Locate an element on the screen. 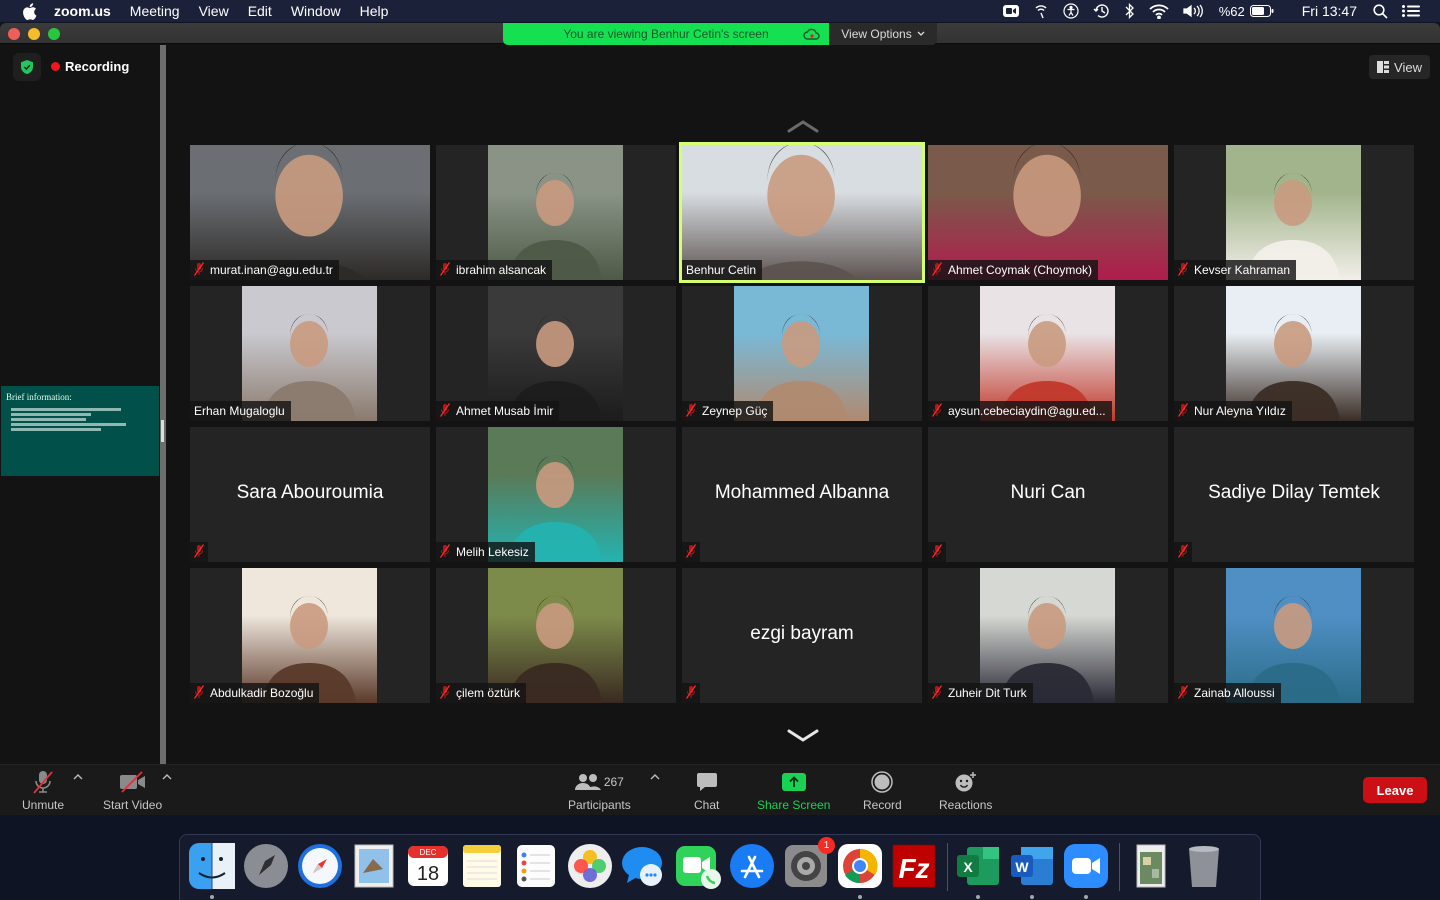 The width and height of the screenshot is (1440, 900). dock-item-messages is located at coordinates (644, 866).